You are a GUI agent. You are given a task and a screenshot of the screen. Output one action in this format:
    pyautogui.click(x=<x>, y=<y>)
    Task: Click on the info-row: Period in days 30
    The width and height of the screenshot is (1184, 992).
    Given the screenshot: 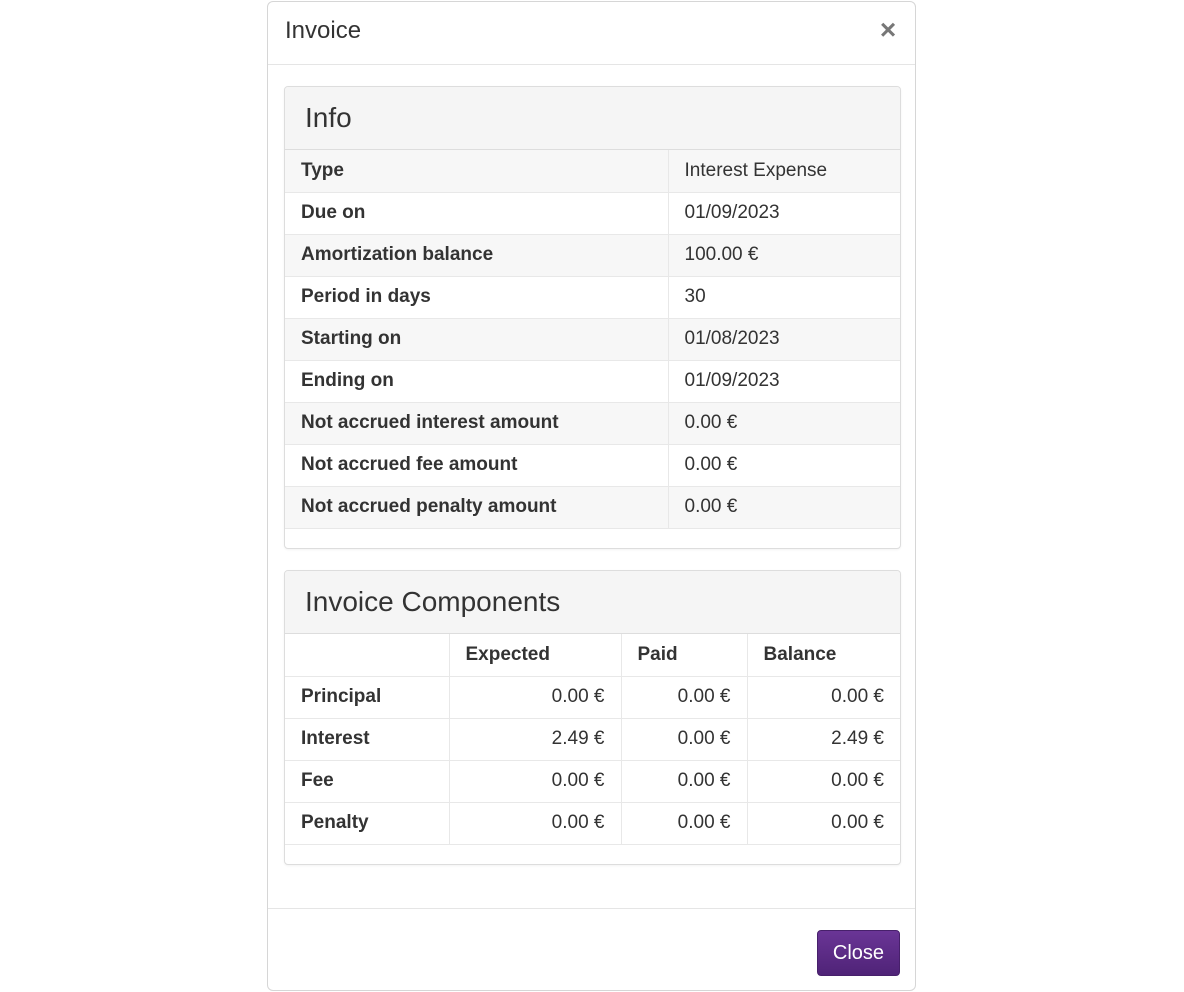 What is the action you would take?
    pyautogui.click(x=592, y=296)
    